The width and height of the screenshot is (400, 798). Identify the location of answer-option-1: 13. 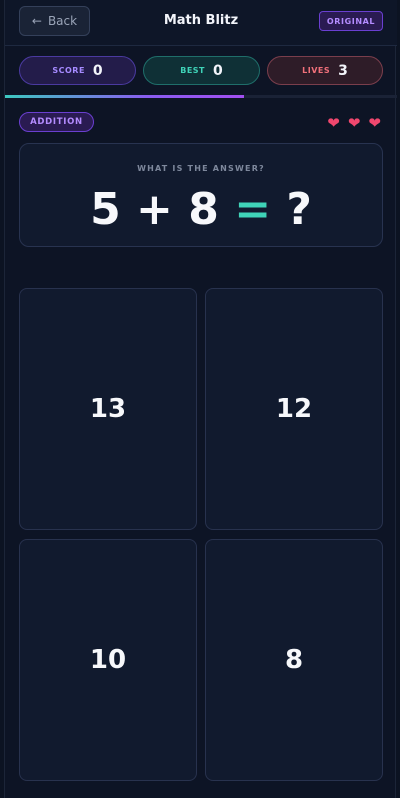
(108, 409).